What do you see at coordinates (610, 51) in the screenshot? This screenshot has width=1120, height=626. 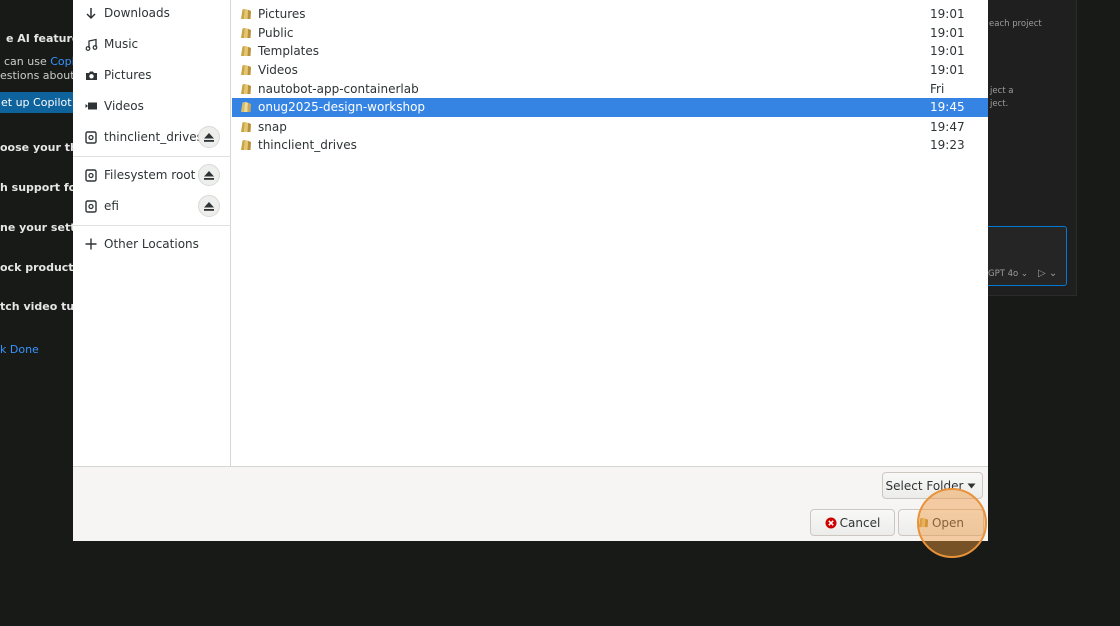 I see `file-row-templates: Templates 19:01` at bounding box center [610, 51].